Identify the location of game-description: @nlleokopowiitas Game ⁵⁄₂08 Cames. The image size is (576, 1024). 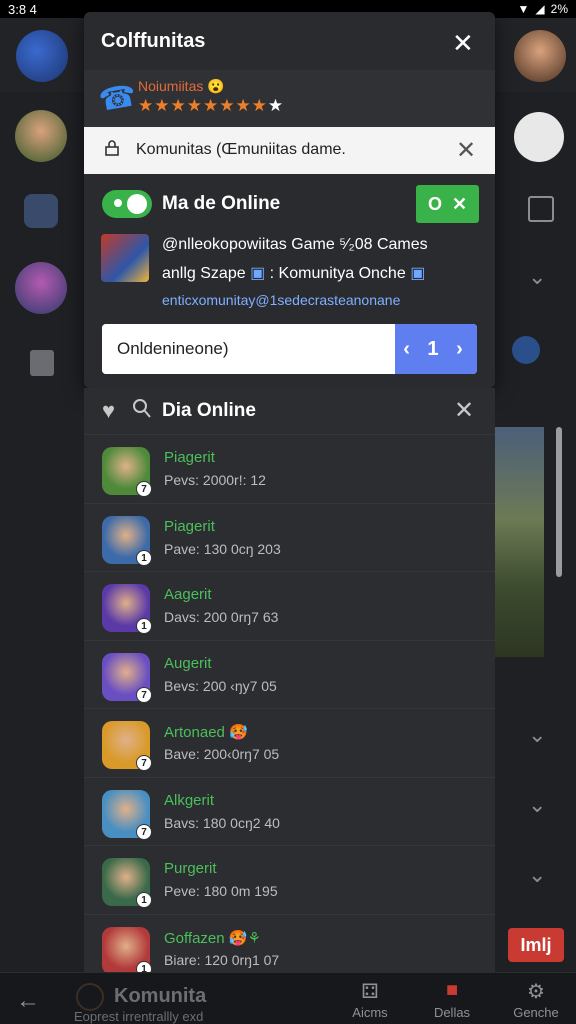
(295, 244).